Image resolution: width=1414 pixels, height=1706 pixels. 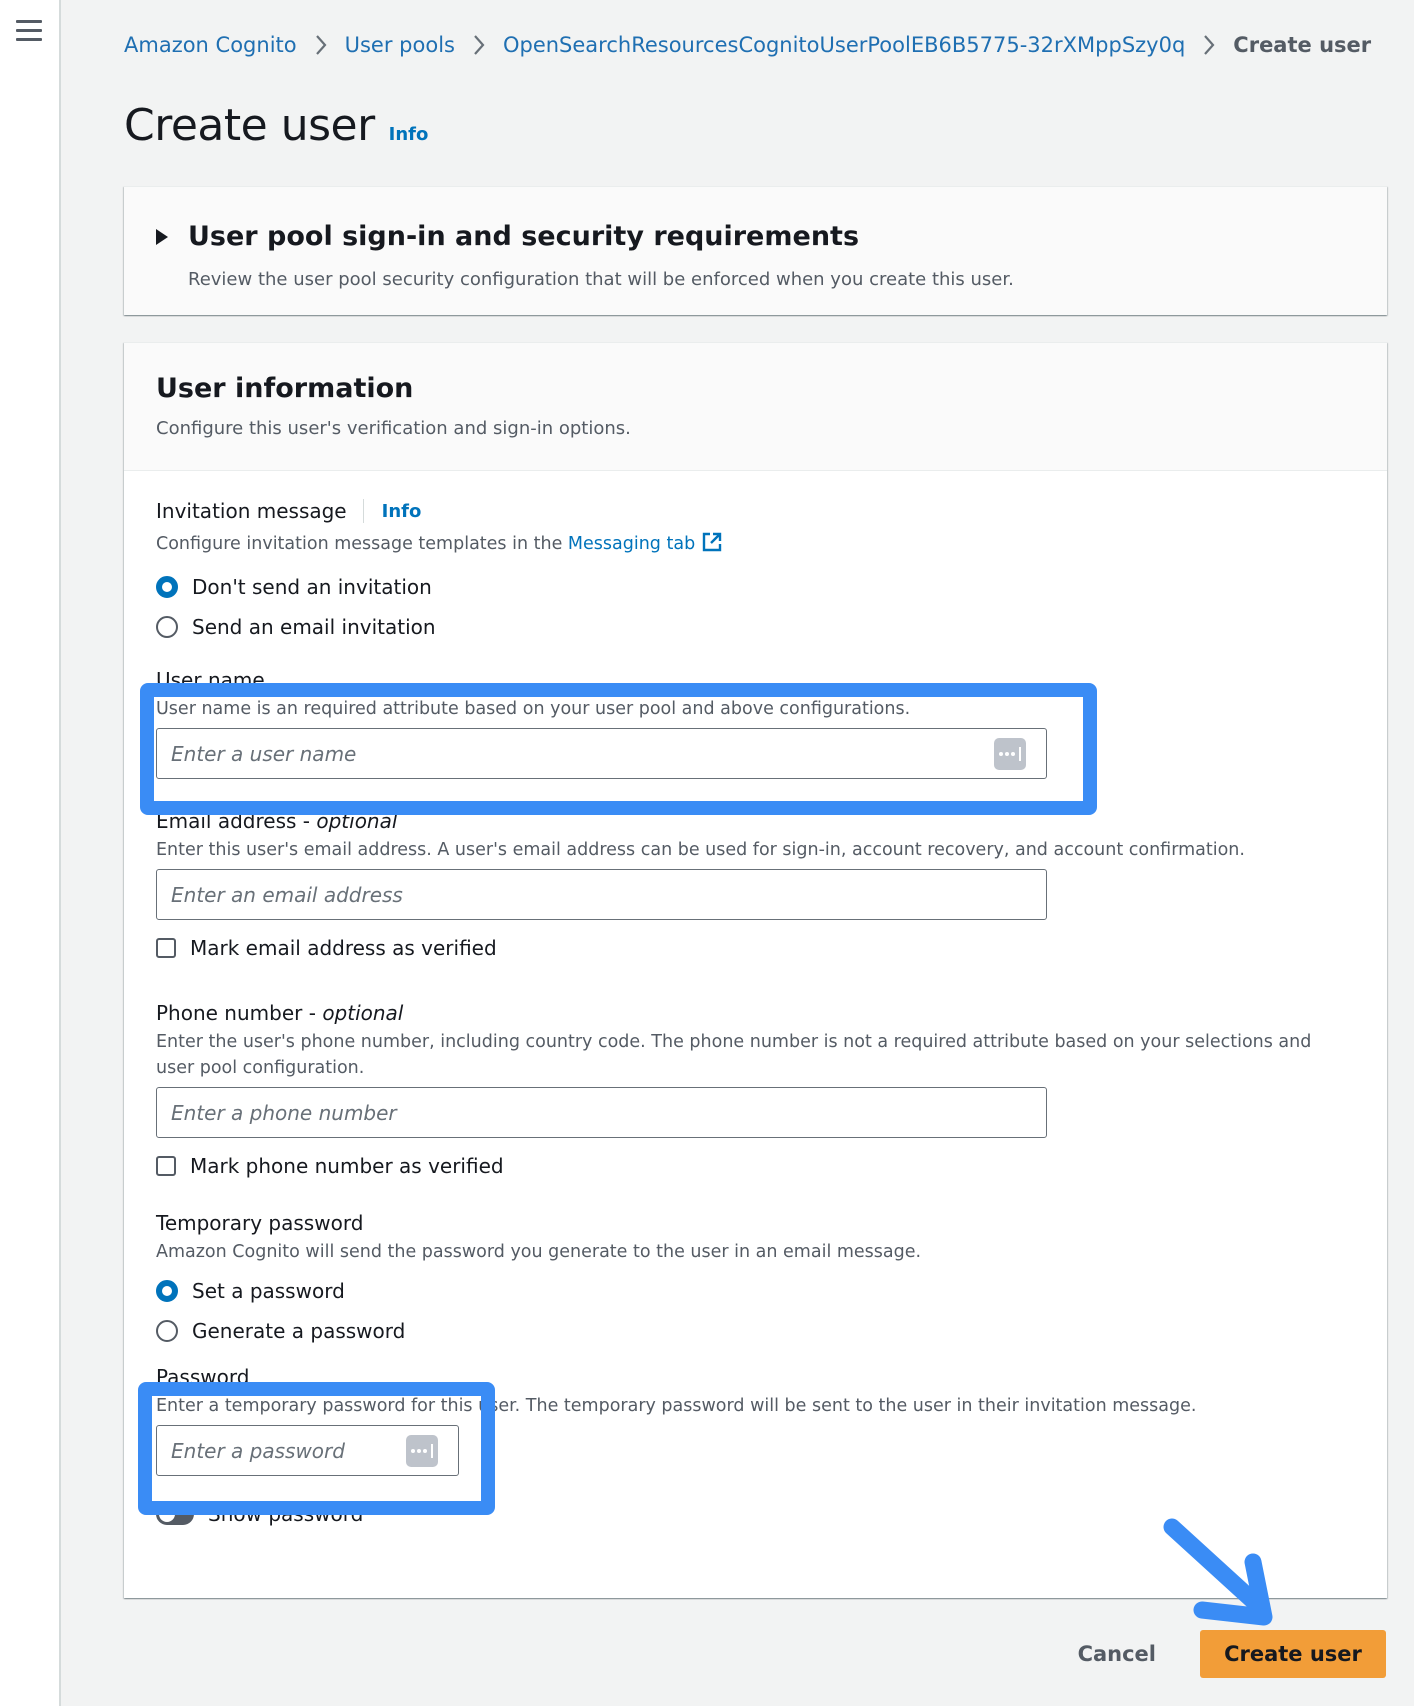 I want to click on invitation-label: Invitation message, so click(x=251, y=511).